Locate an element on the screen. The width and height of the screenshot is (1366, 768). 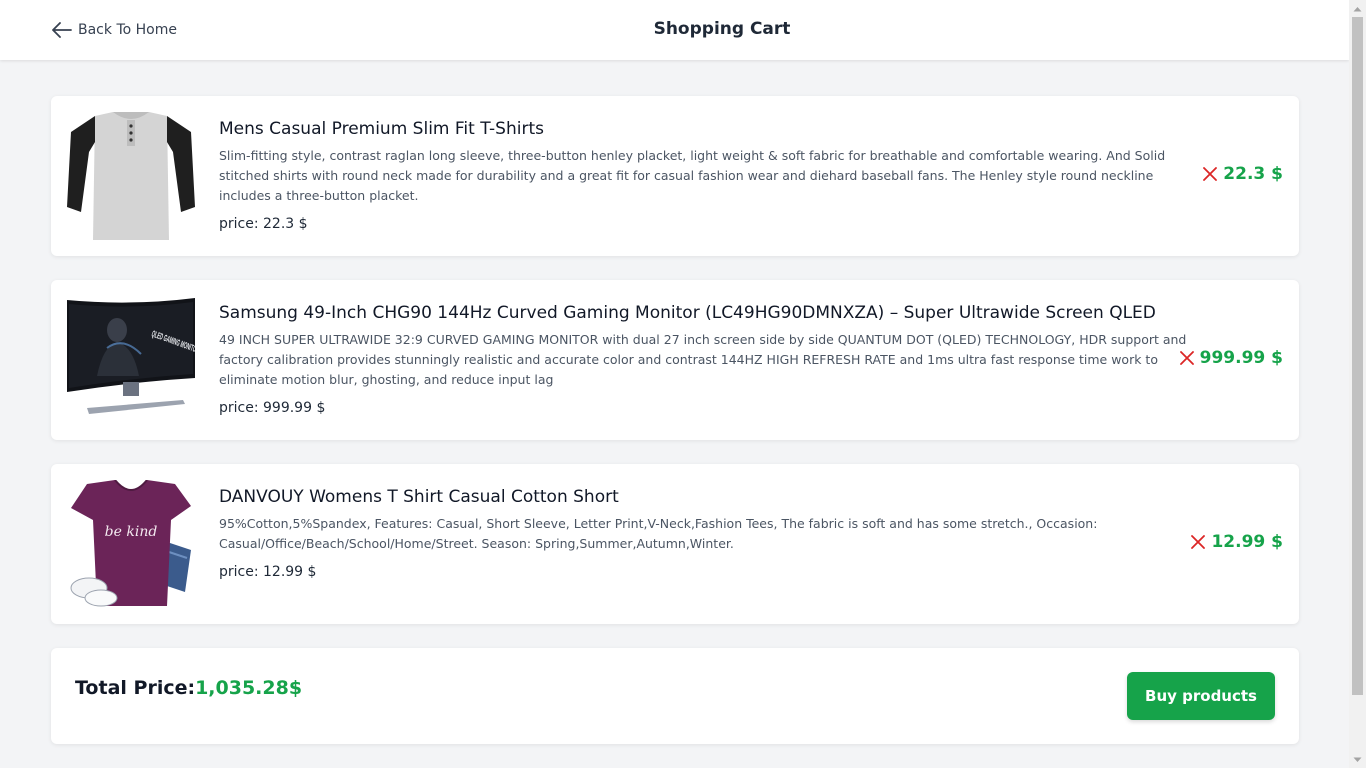
cart-item-total: 999.99 $ is located at coordinates (1241, 358).